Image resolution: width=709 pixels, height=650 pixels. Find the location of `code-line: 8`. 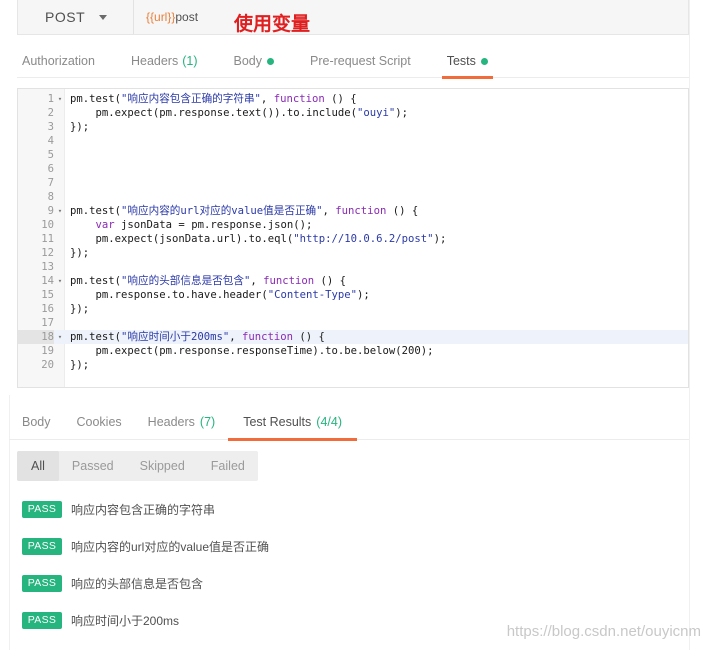

code-line: 8 is located at coordinates (353, 197).